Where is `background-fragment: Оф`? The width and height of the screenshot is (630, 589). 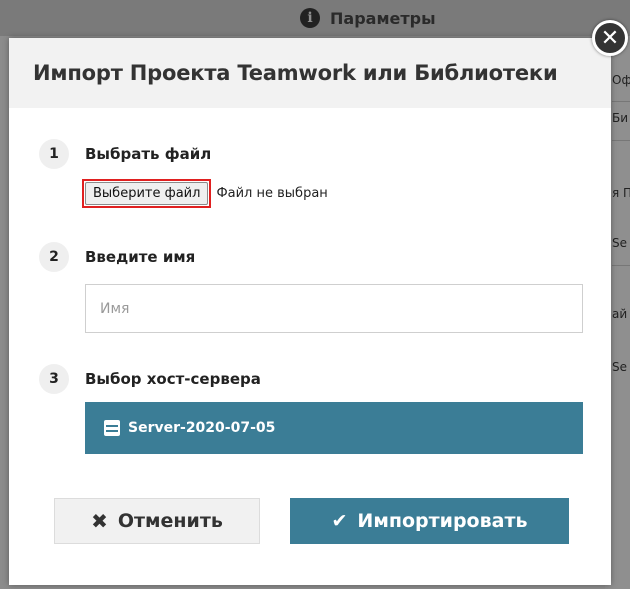
background-fragment: Оф is located at coordinates (621, 80).